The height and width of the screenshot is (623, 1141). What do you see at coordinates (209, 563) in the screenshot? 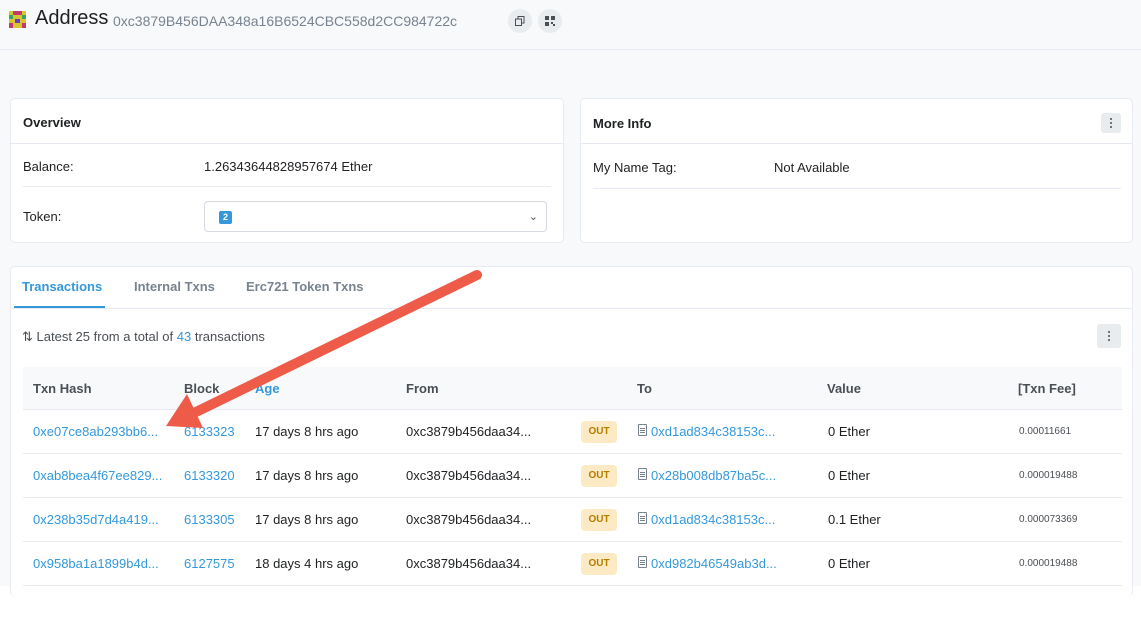
I see `block-link: 6127575` at bounding box center [209, 563].